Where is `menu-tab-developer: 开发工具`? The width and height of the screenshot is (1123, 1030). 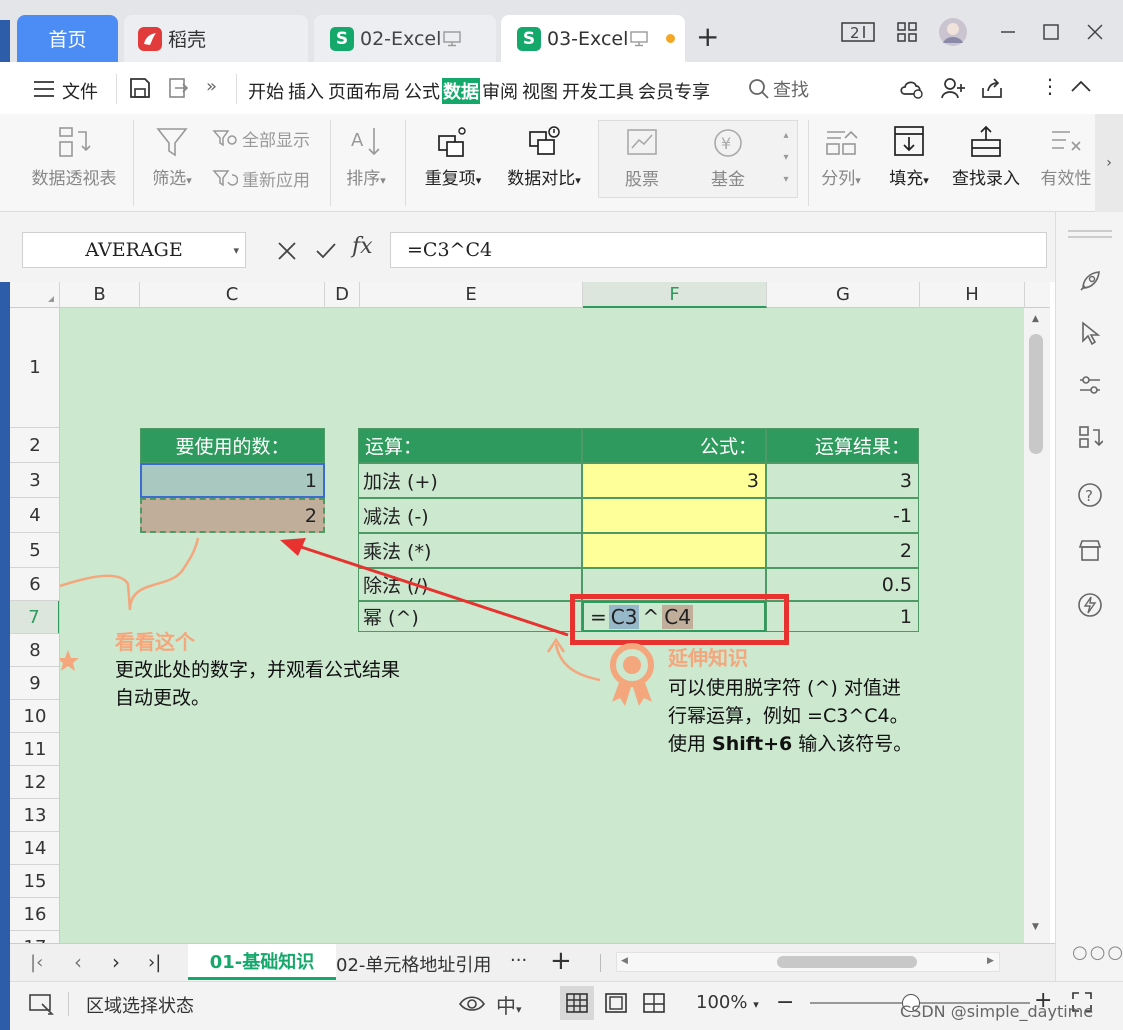
menu-tab-developer: 开发工具 is located at coordinates (598, 91).